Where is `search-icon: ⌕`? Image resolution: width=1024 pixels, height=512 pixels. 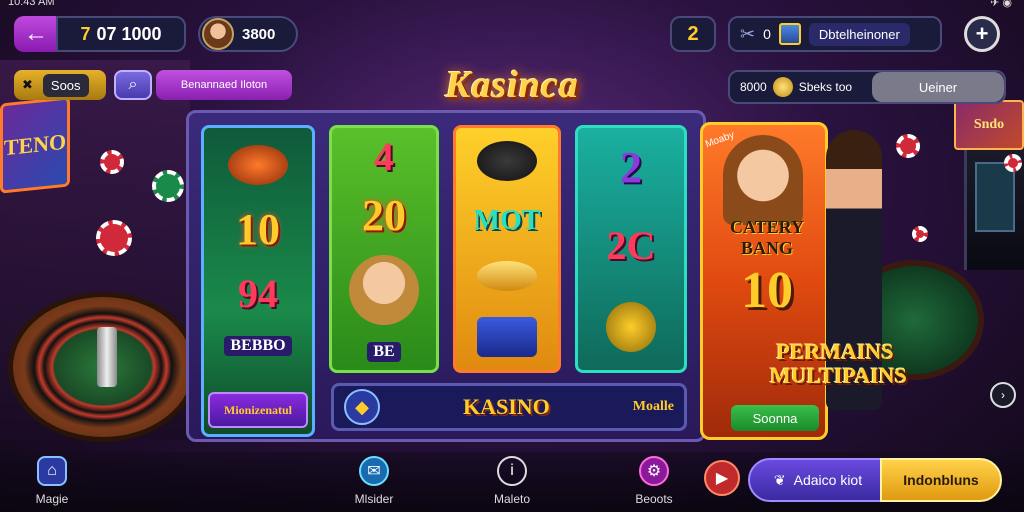 search-icon: ⌕ is located at coordinates (133, 84).